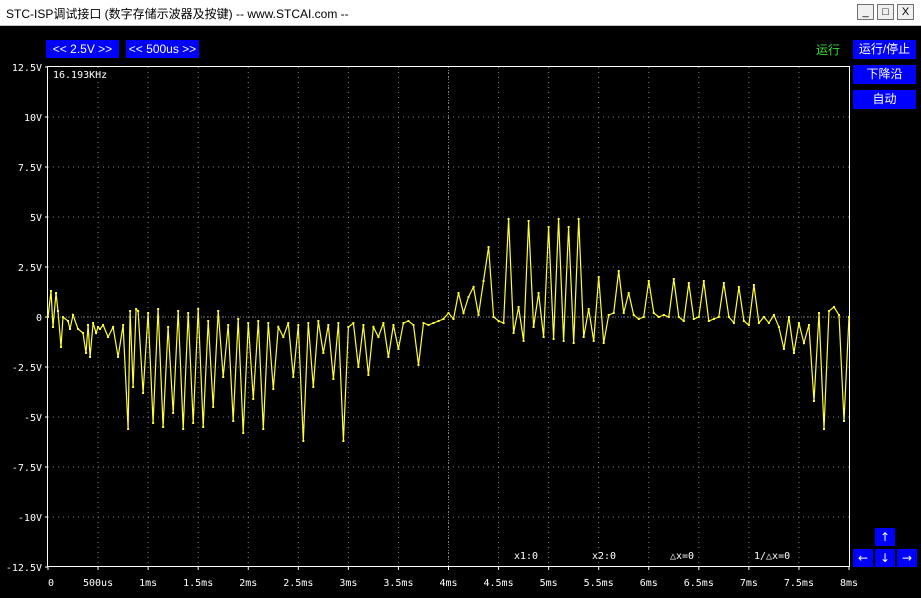  Describe the element at coordinates (248, 583) in the screenshot. I see `x-tick-label: 2ms` at that location.